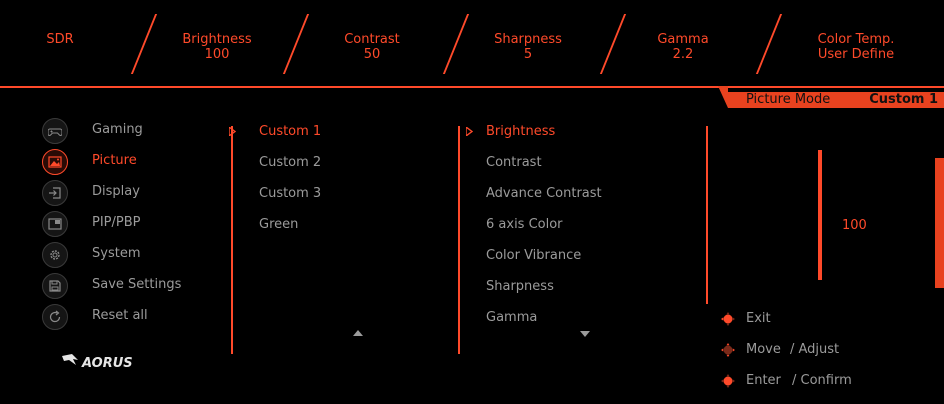  I want to click on brightness-status: Brightness 100, so click(217, 47).